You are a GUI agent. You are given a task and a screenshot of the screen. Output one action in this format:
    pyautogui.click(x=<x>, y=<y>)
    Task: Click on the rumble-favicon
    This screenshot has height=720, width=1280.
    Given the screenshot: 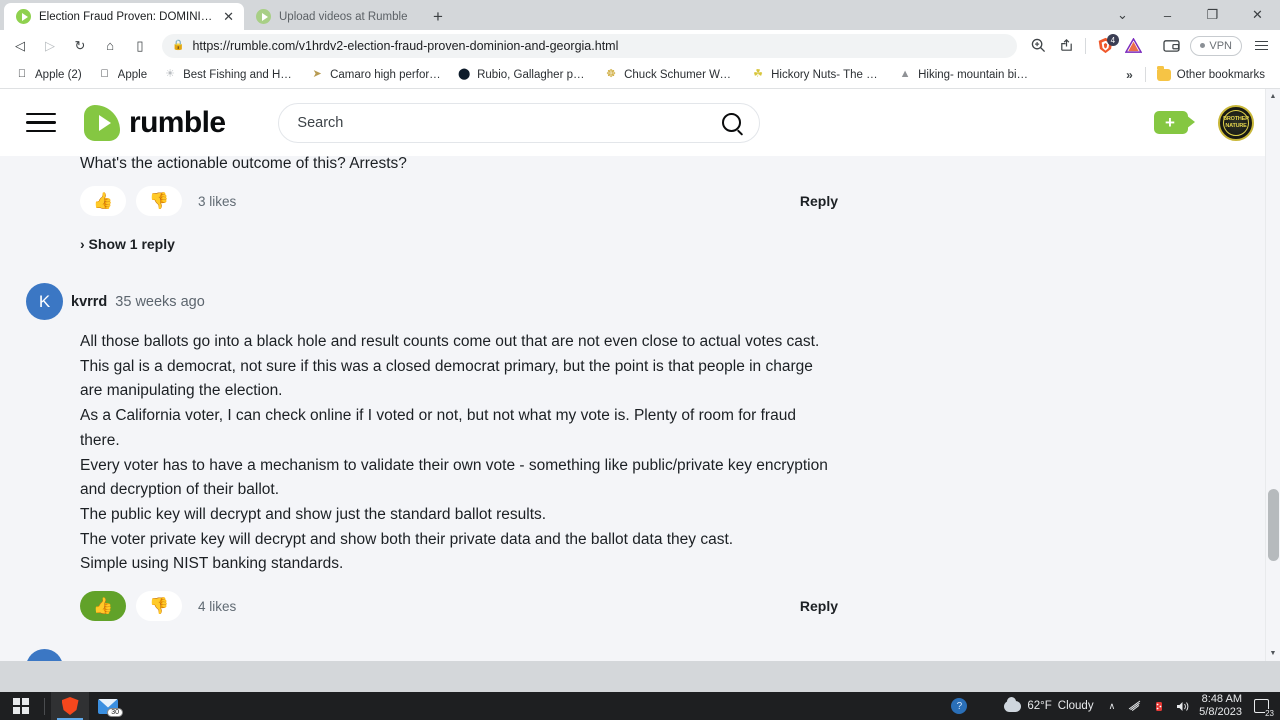 What is the action you would take?
    pyautogui.click(x=23, y=16)
    